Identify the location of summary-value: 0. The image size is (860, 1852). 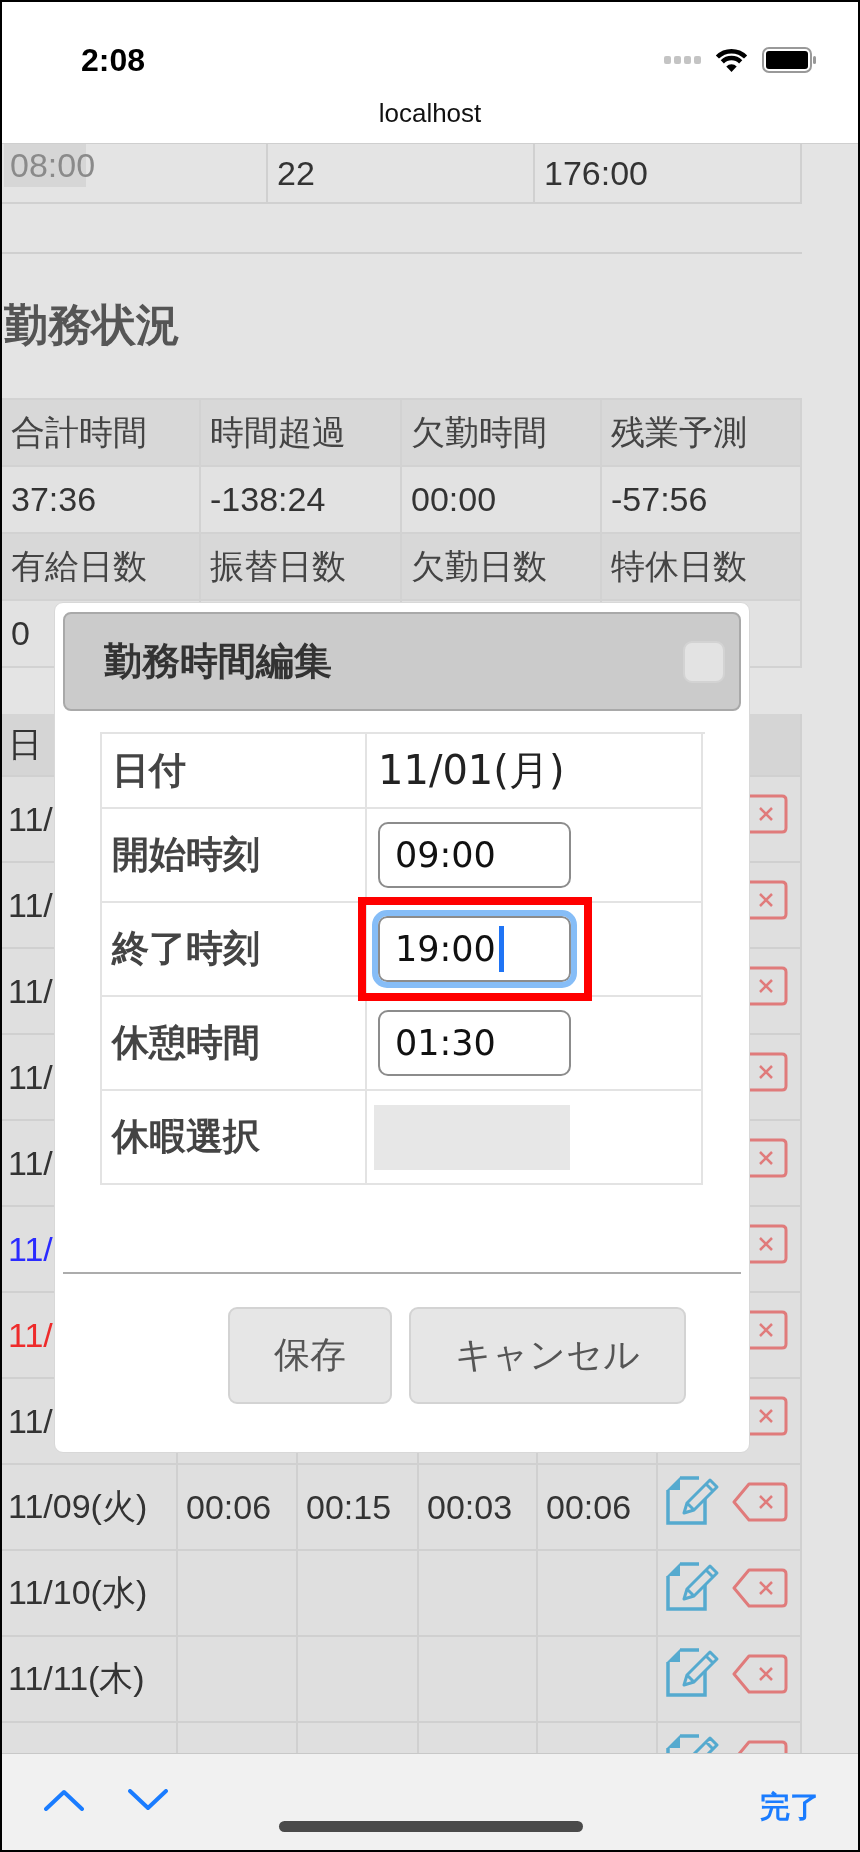
(20, 633).